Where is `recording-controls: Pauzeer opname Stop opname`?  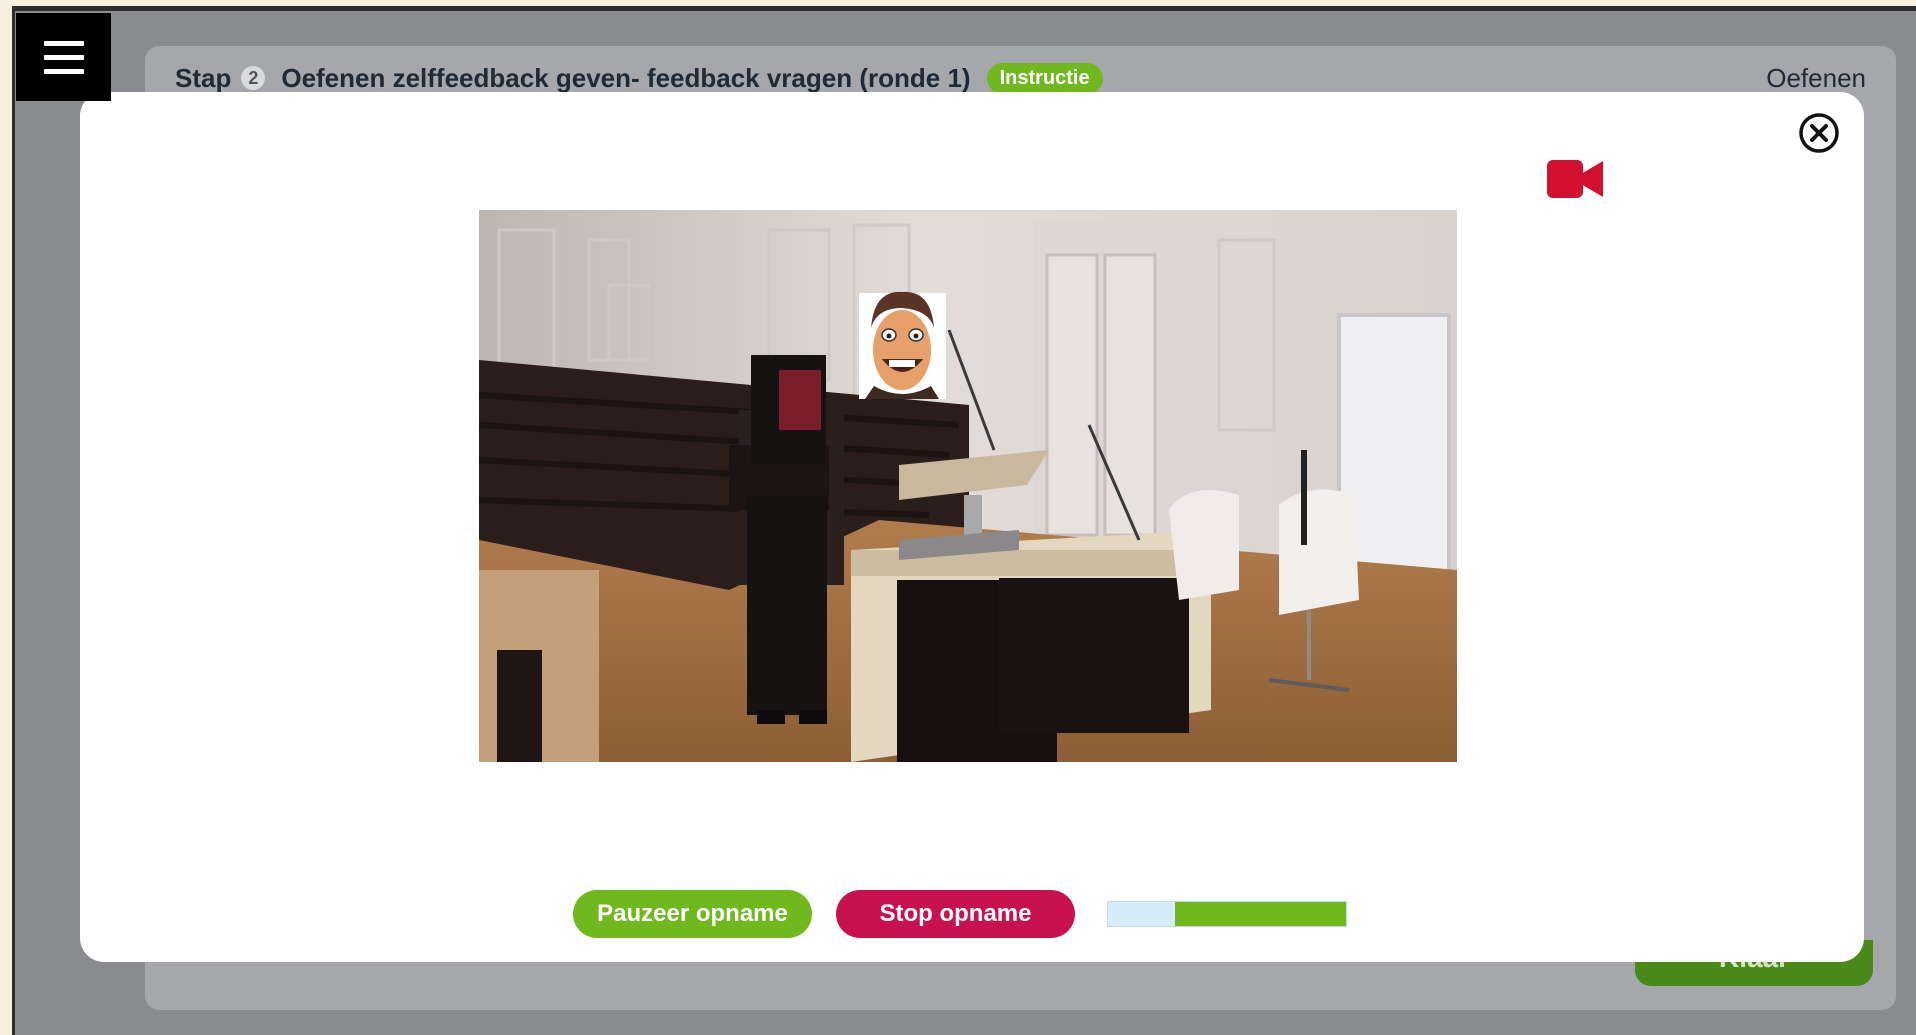
recording-controls: Pauzeer opname Stop opname is located at coordinates (960, 914).